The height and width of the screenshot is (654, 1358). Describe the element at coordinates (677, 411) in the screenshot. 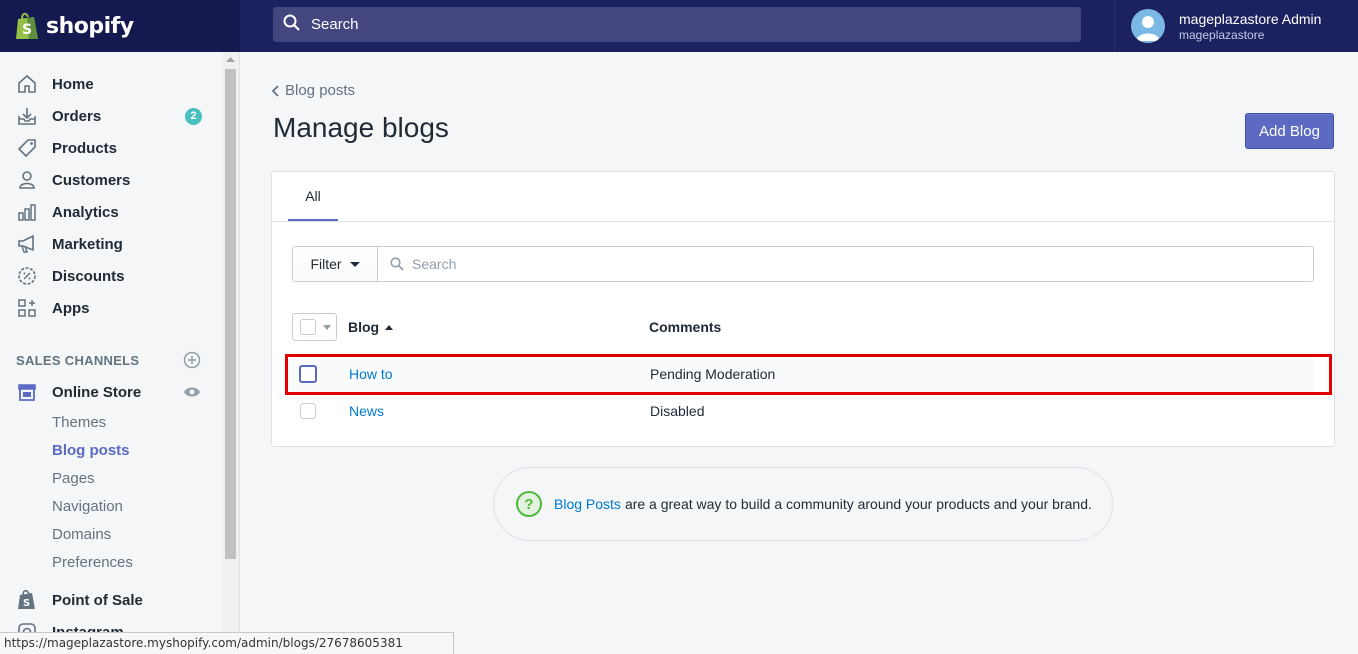

I see `comments-status: Disabled` at that location.